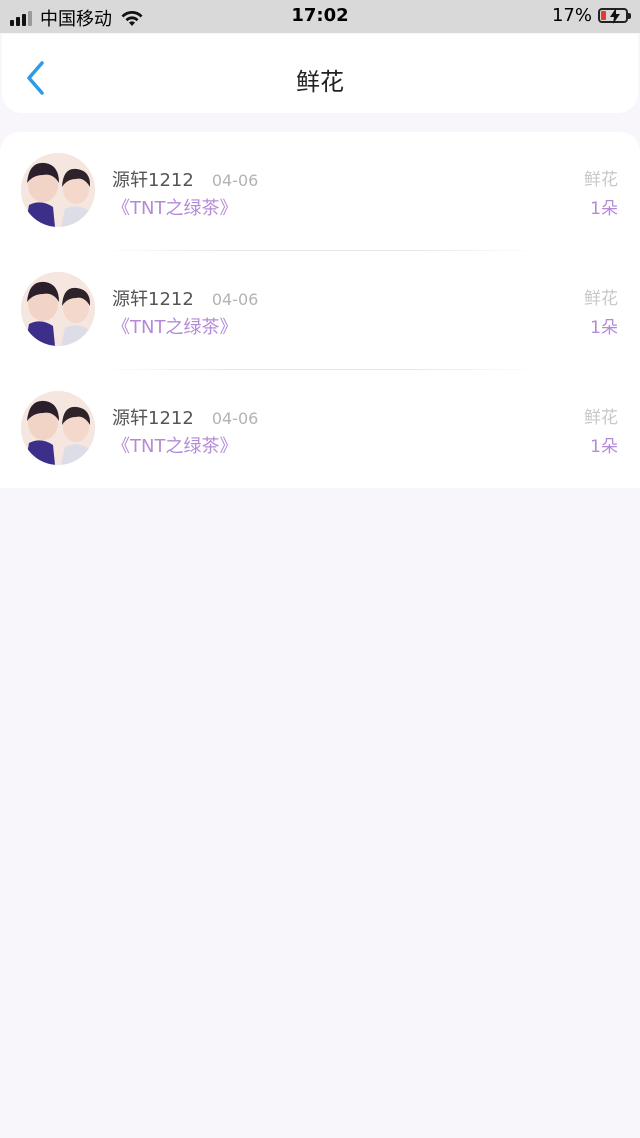 The width and height of the screenshot is (640, 1138). I want to click on status-right: 17%, so click(591, 15).